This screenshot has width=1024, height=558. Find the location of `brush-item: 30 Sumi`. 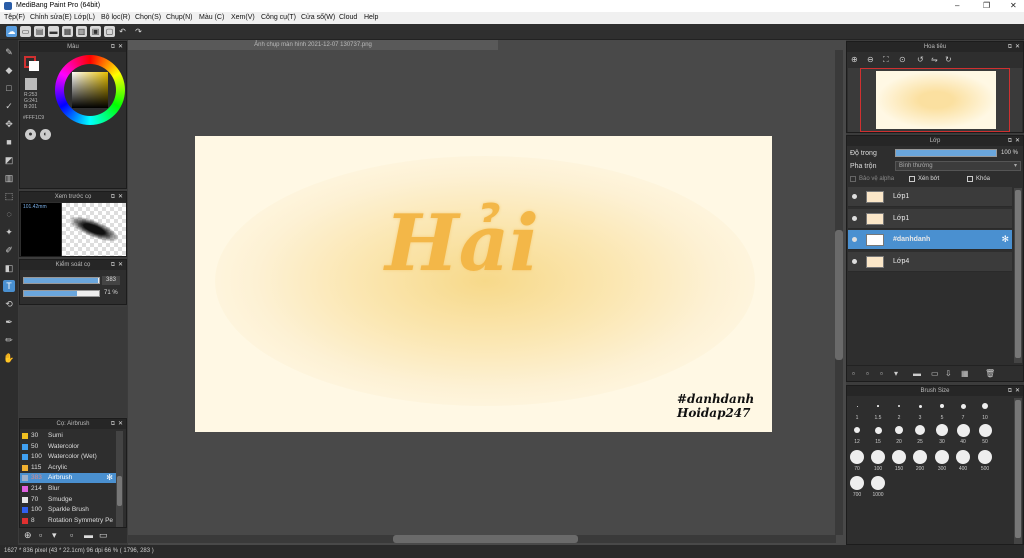

brush-item: 30 Sumi is located at coordinates (68, 436).